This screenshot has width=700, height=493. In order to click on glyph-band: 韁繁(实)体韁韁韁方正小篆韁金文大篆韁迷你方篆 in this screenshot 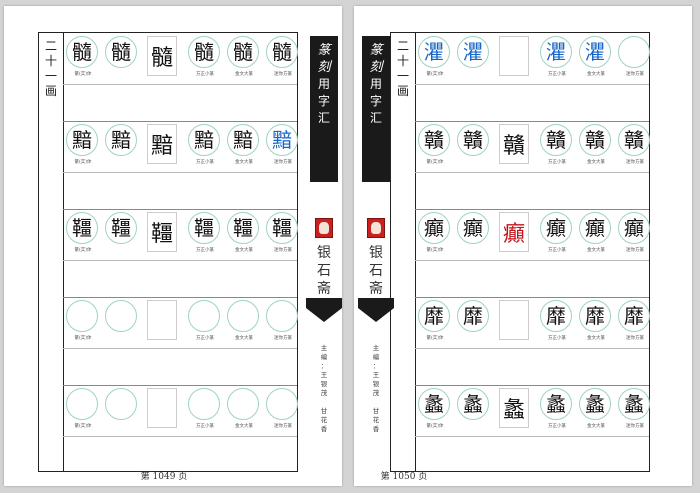, I will do `click(180, 235)`.